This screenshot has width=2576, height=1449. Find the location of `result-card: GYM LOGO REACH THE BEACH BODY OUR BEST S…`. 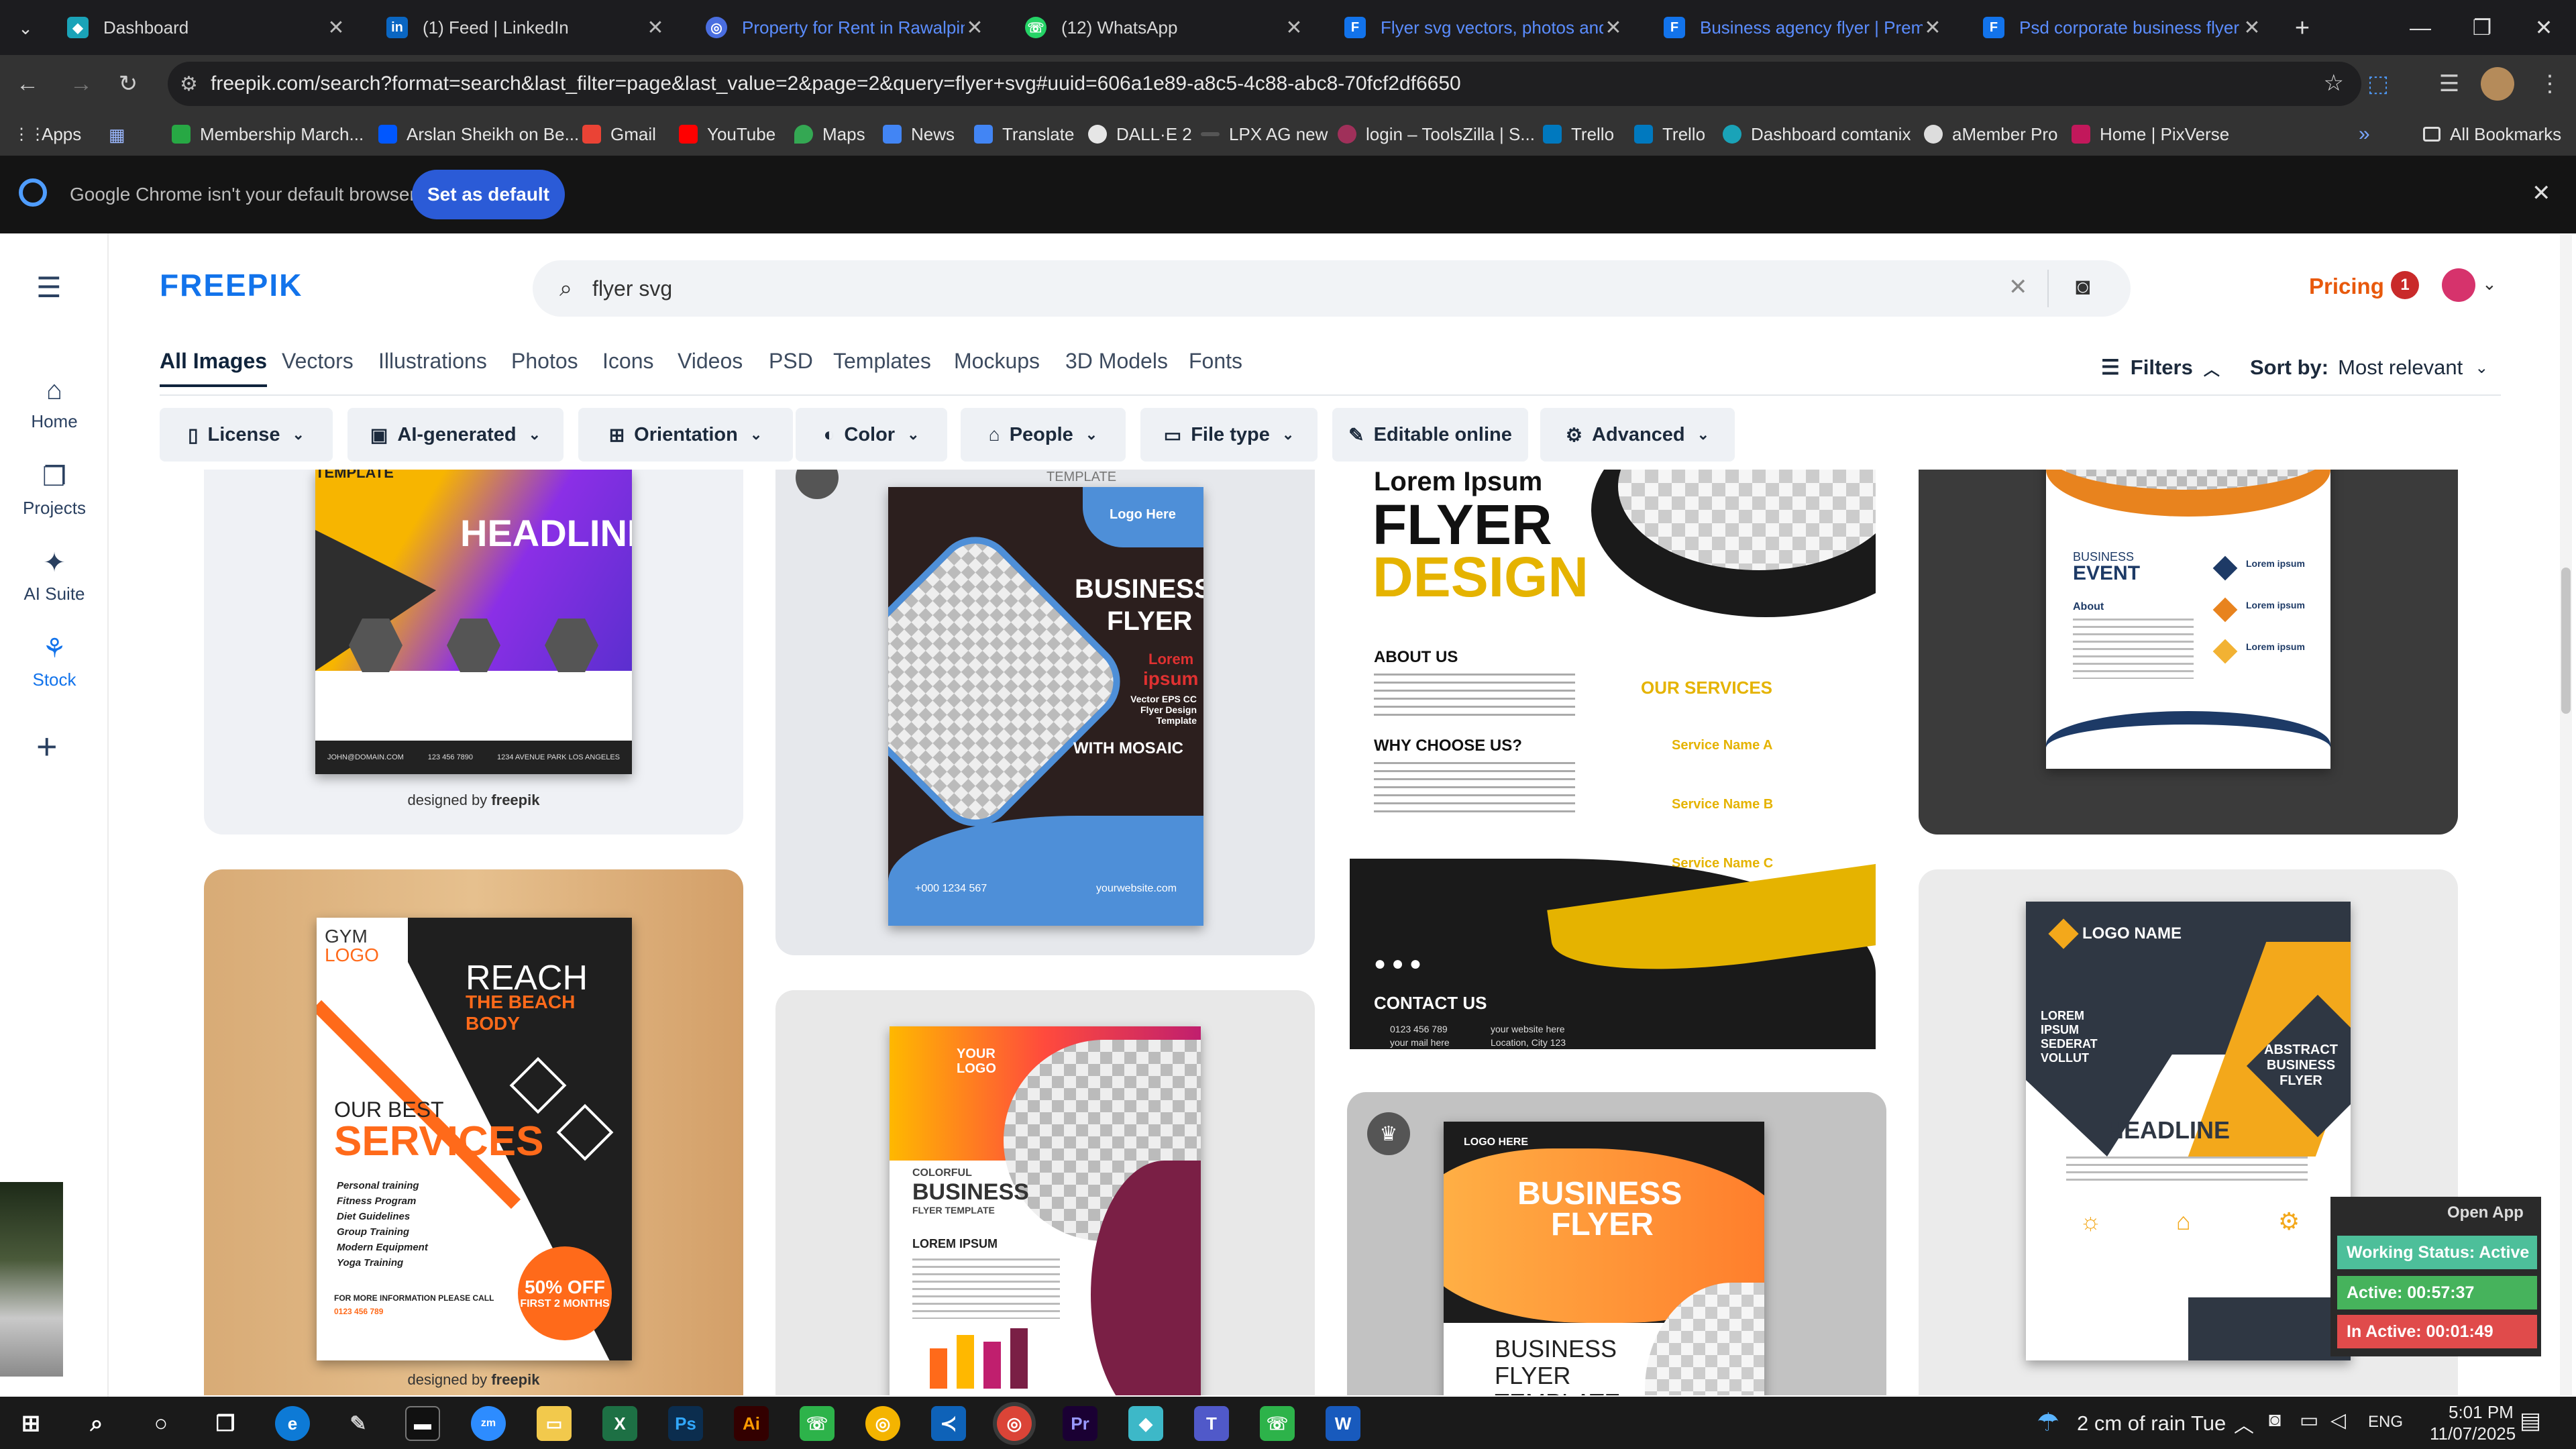

result-card: GYM LOGO REACH THE BEACH BODY OUR BEST S… is located at coordinates (473, 1132).